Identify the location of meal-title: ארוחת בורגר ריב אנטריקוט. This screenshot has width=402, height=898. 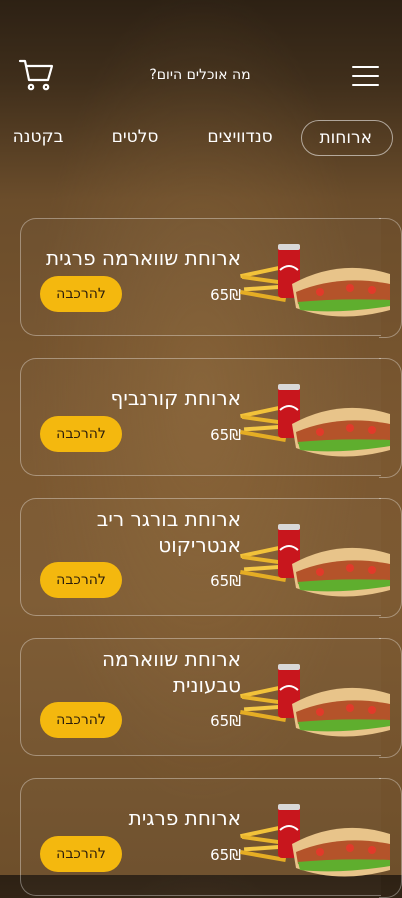
(168, 532).